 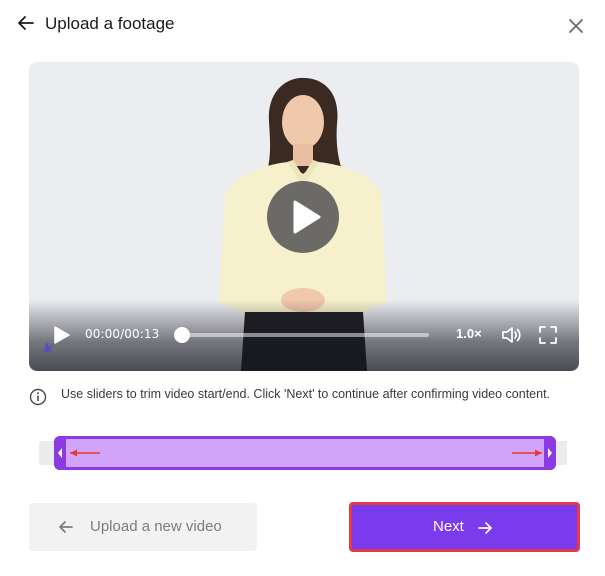 What do you see at coordinates (110, 23) in the screenshot?
I see `page-title: Upload a footage` at bounding box center [110, 23].